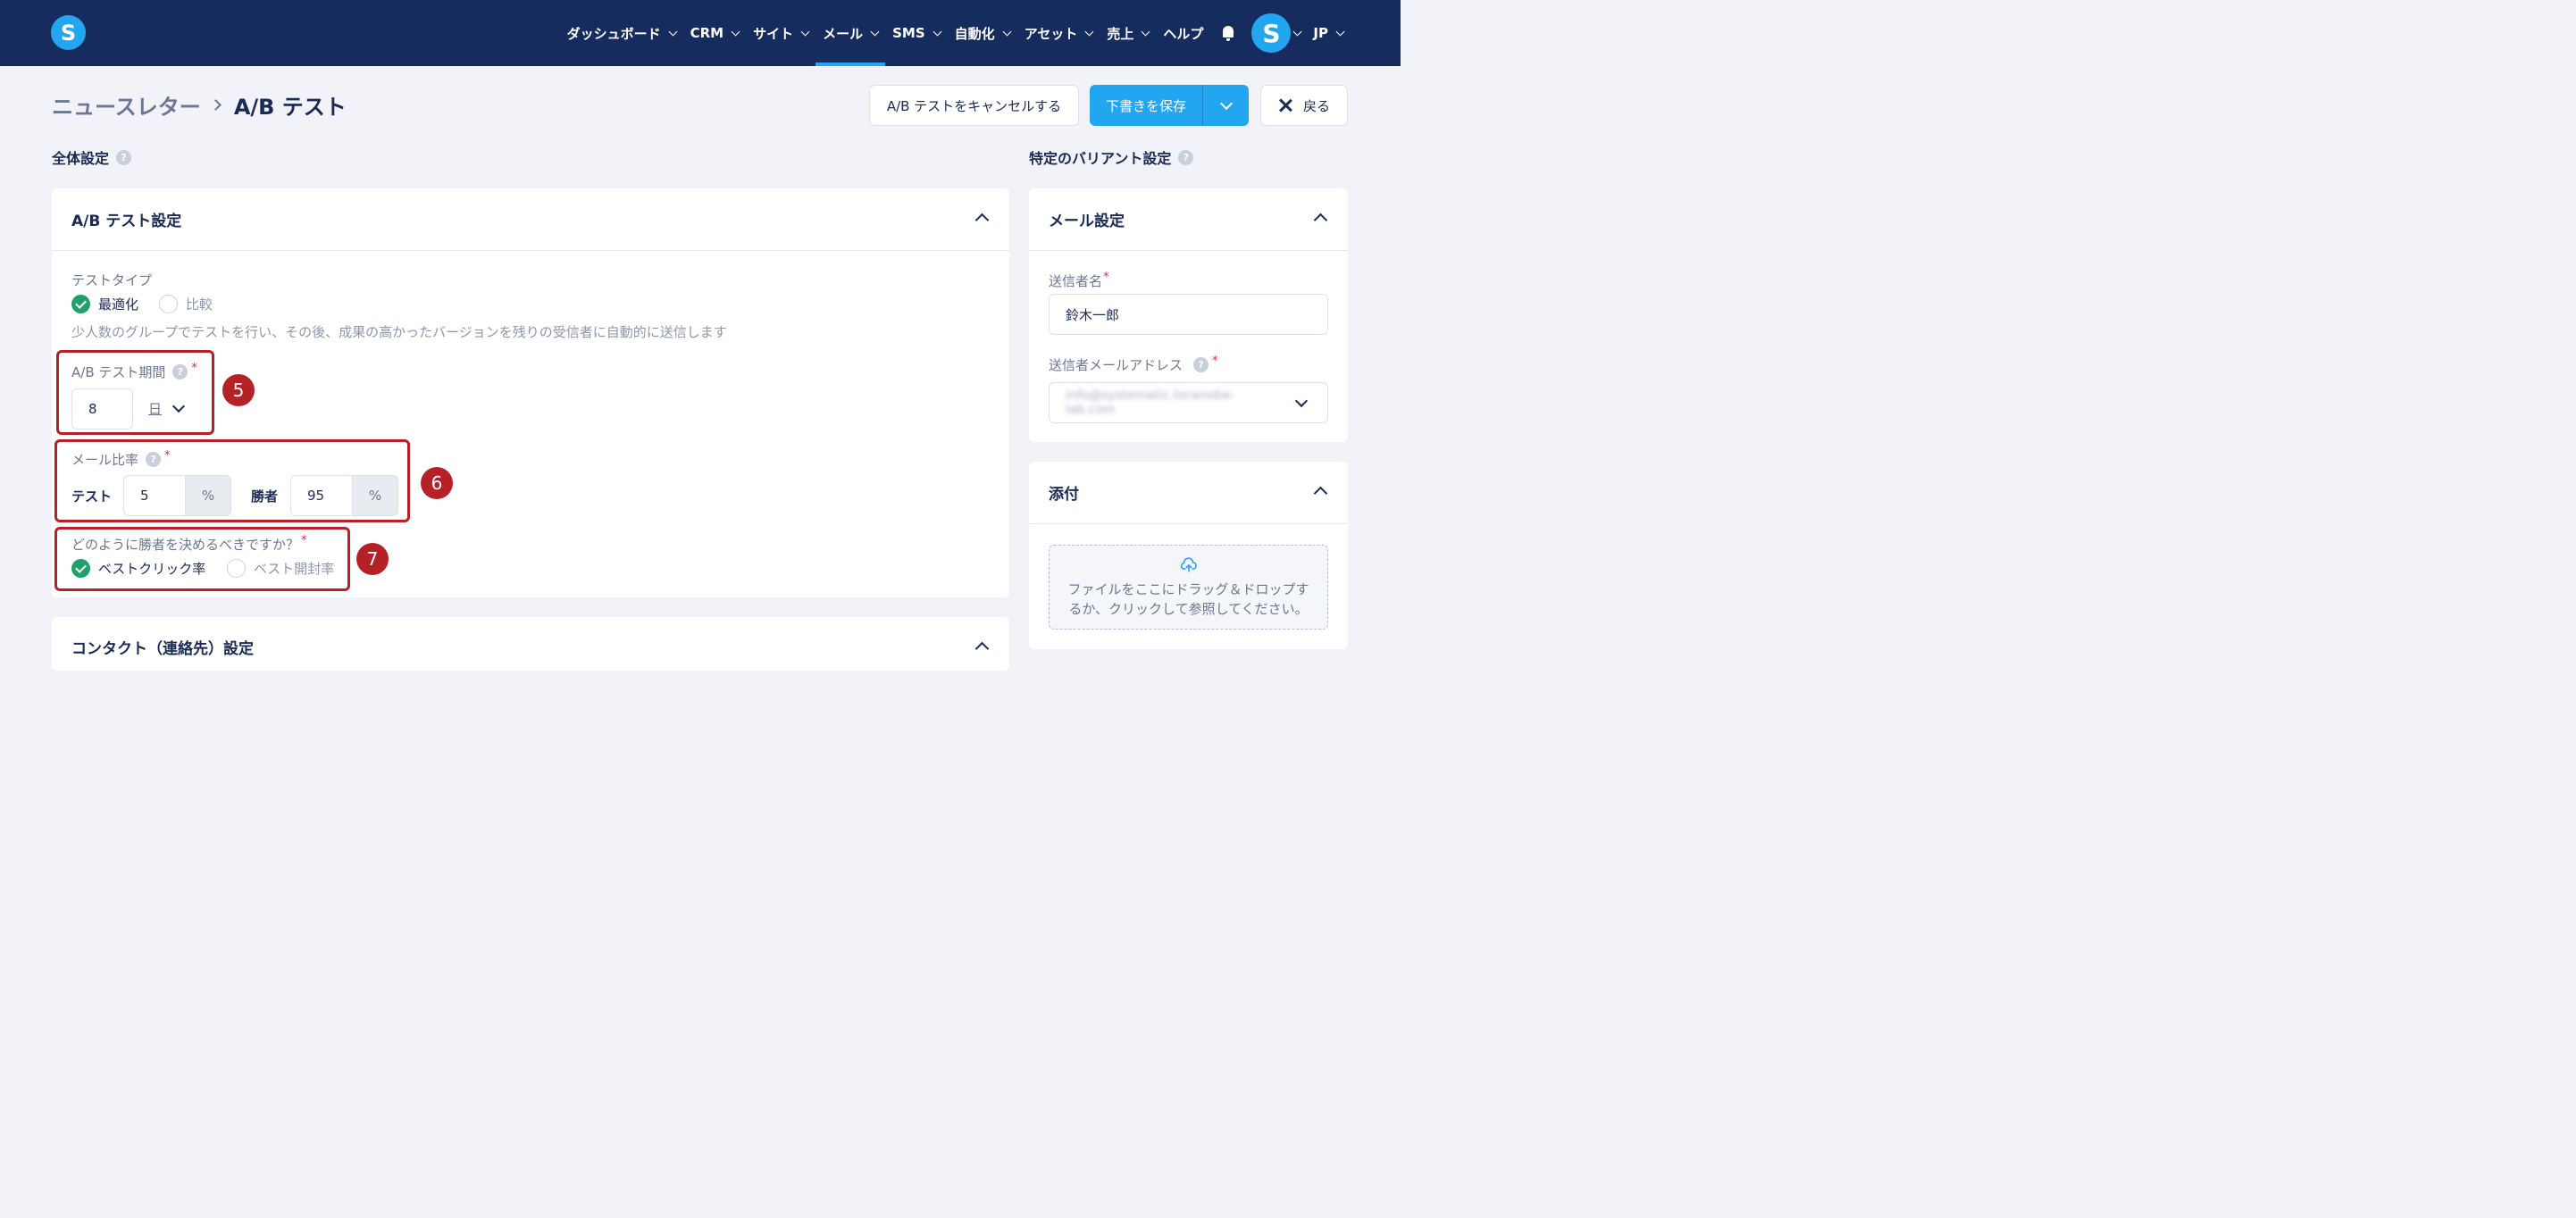  Describe the element at coordinates (1285, 105) in the screenshot. I see `close-icon` at that location.